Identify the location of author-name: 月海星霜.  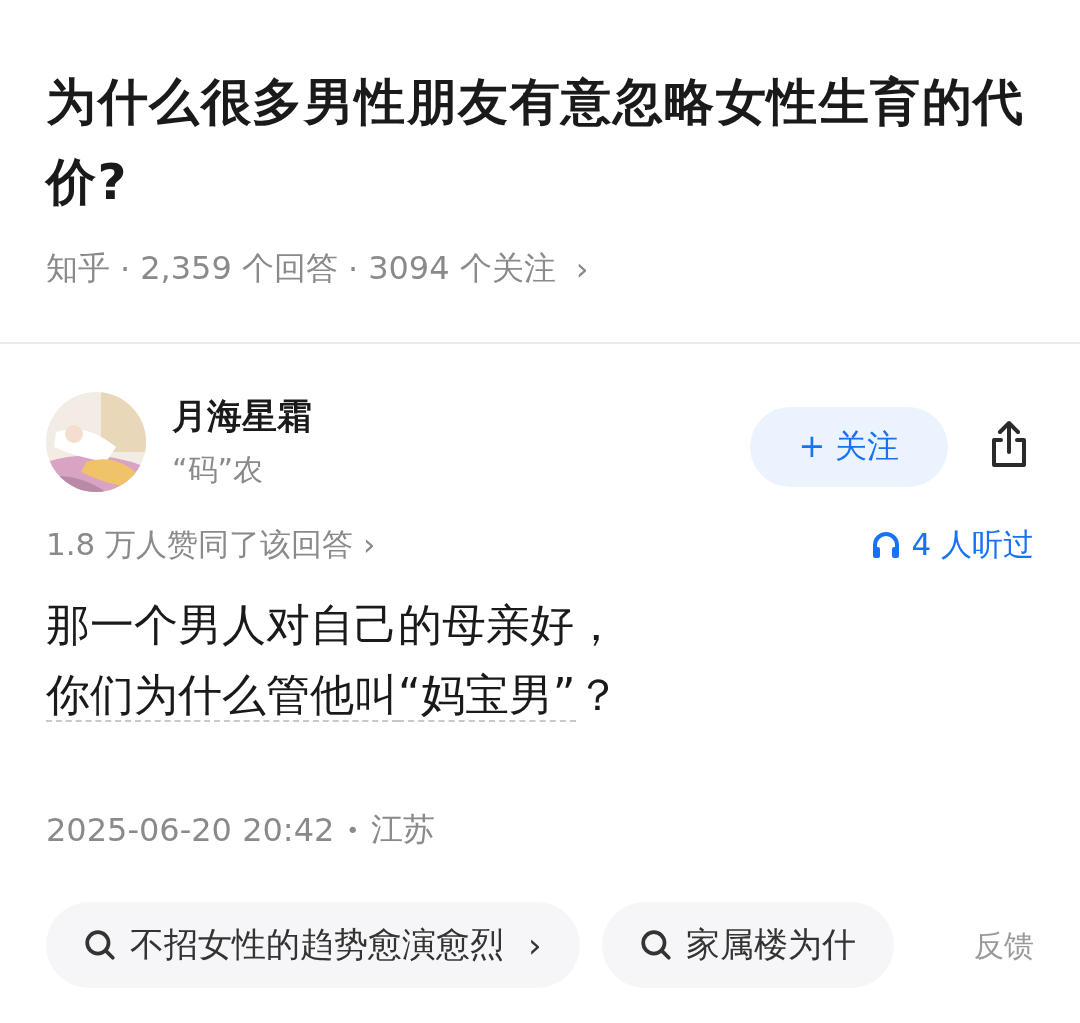
(461, 416).